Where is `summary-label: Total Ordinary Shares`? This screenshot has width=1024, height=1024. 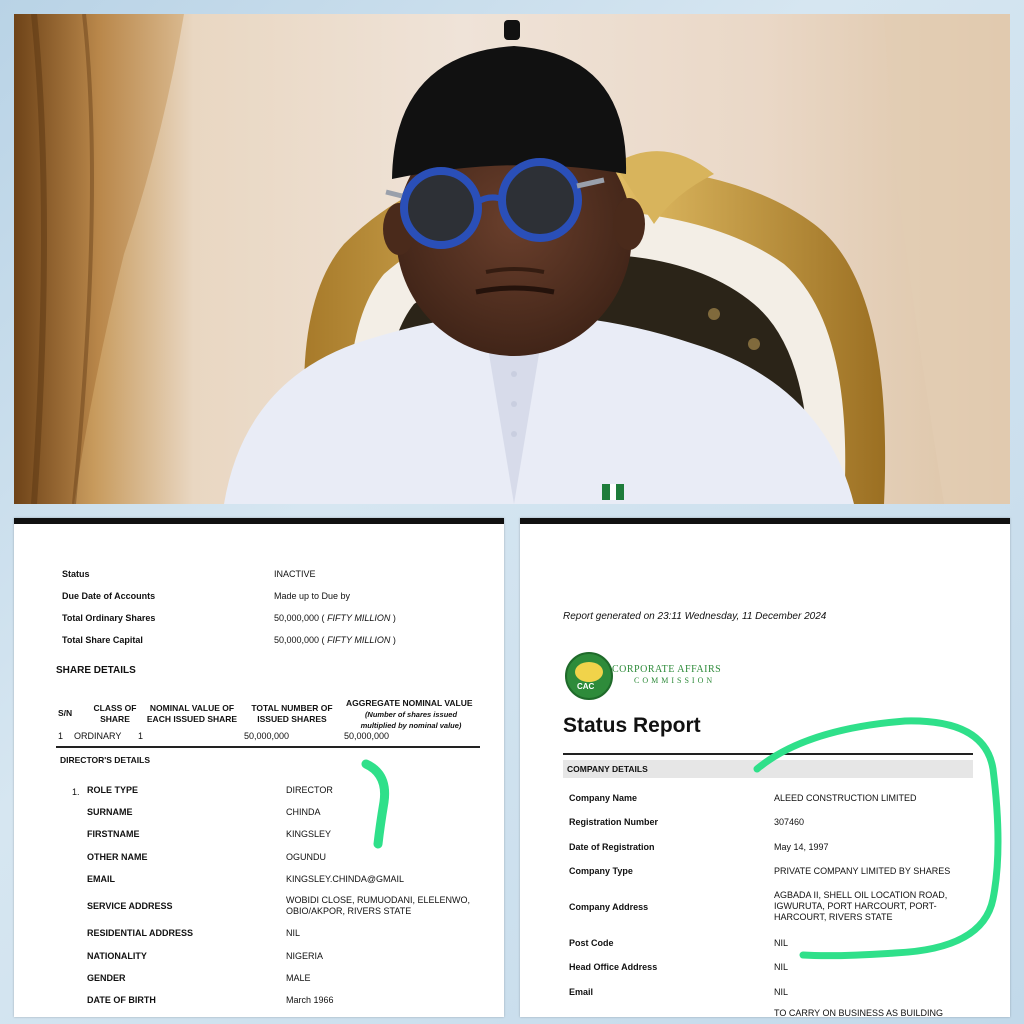
summary-label: Total Ordinary Shares is located at coordinates (109, 618).